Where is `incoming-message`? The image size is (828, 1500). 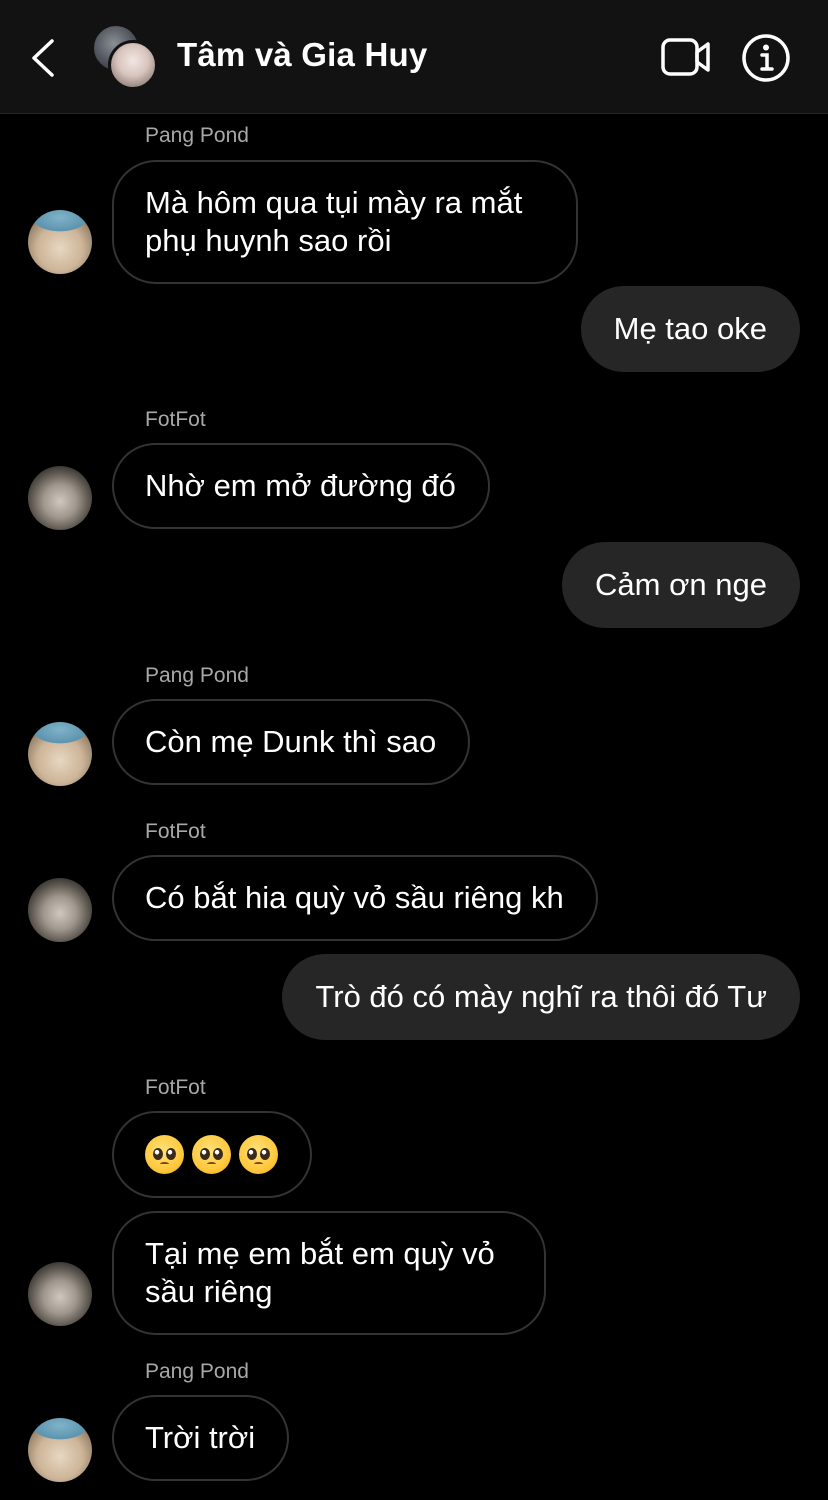
incoming-message is located at coordinates (212, 1154).